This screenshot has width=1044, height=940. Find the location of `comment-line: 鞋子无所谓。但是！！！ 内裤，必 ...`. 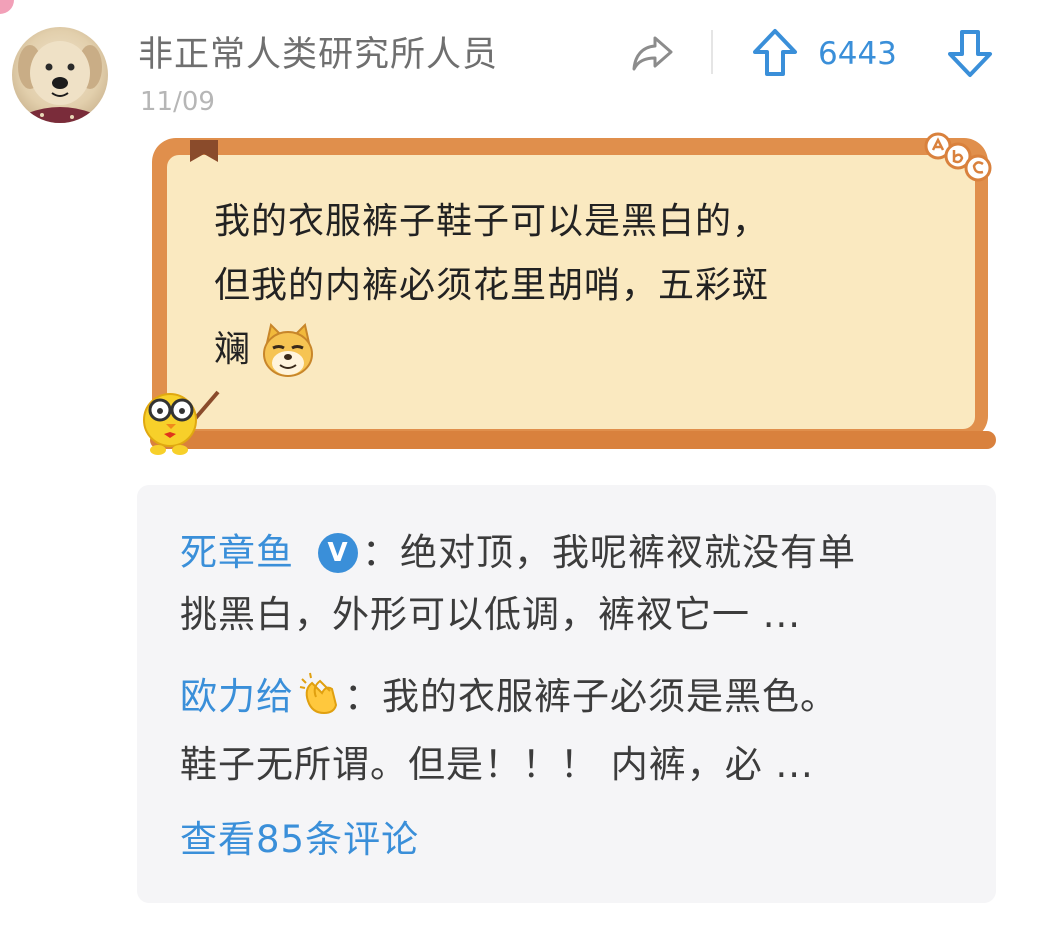

comment-line: 鞋子无所谓。但是！！！ 内裤，必 ... is located at coordinates (497, 764).